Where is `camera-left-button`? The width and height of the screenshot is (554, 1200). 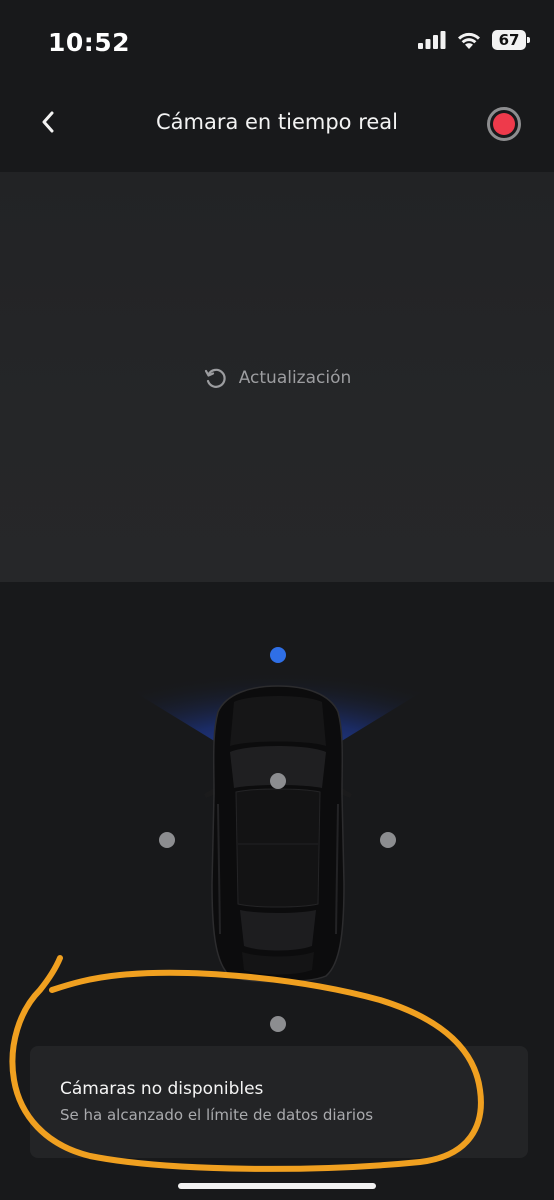
camera-left-button is located at coordinates (167, 840).